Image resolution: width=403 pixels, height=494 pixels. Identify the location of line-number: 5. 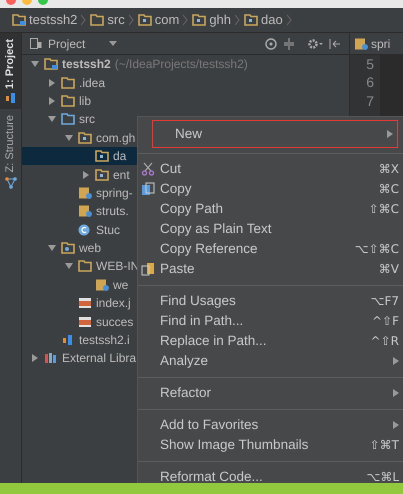
(370, 64).